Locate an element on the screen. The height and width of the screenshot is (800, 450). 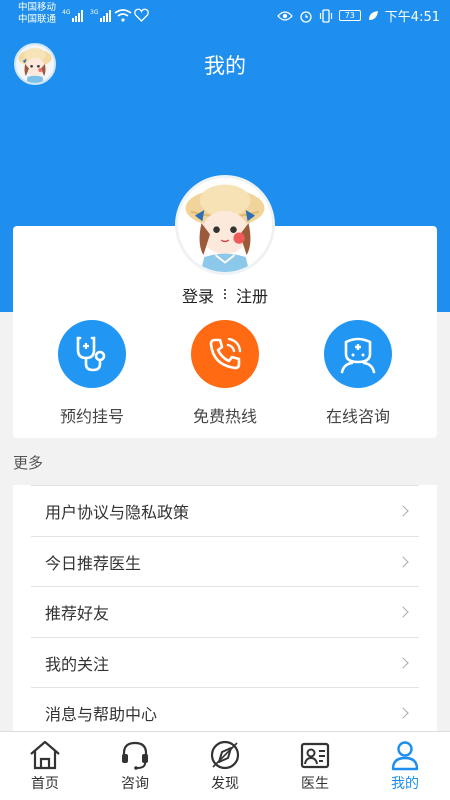
compass-icon is located at coordinates (225, 755).